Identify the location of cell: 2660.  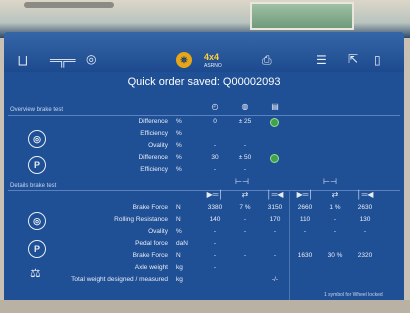
(305, 207).